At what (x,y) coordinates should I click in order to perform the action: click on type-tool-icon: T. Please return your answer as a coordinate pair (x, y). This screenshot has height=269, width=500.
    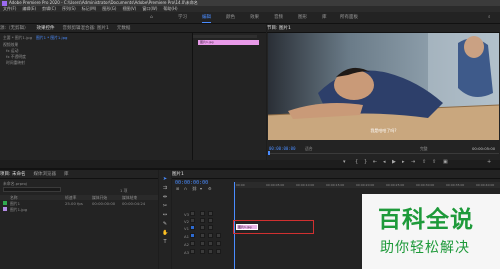
    Looking at the image, I should click on (165, 242).